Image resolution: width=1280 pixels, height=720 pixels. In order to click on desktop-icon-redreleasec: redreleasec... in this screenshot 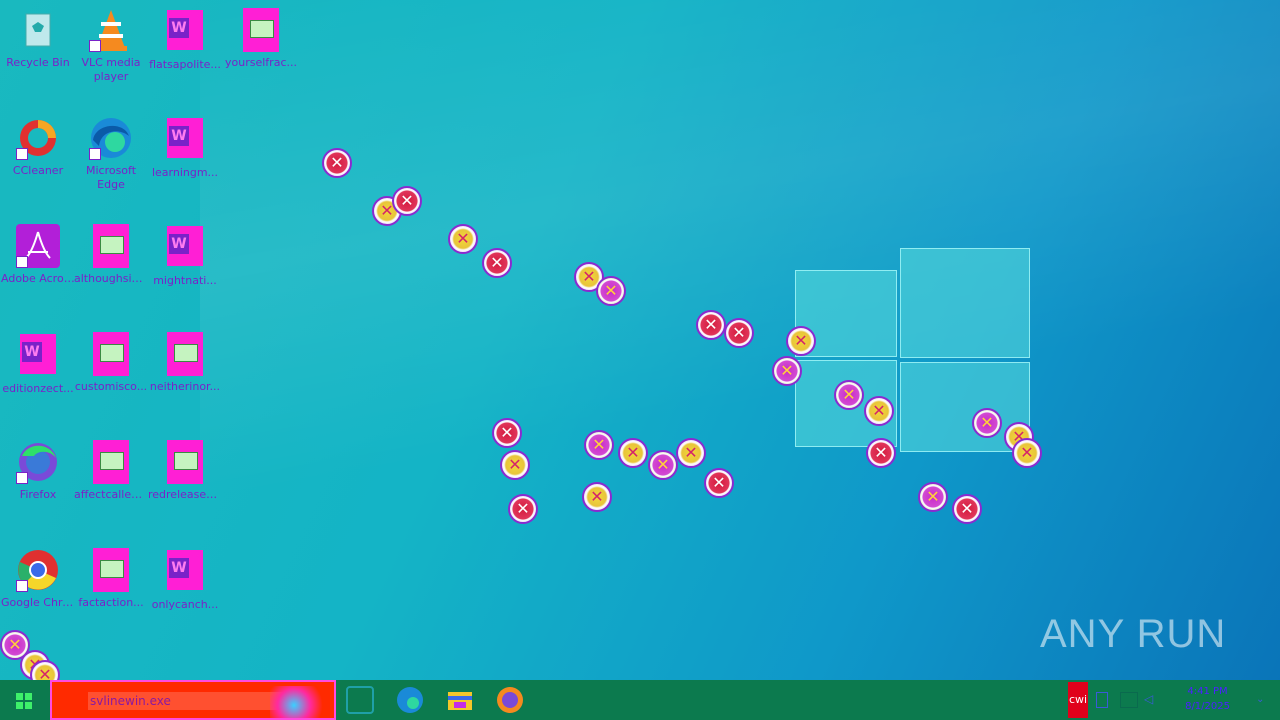, I will do `click(185, 471)`.